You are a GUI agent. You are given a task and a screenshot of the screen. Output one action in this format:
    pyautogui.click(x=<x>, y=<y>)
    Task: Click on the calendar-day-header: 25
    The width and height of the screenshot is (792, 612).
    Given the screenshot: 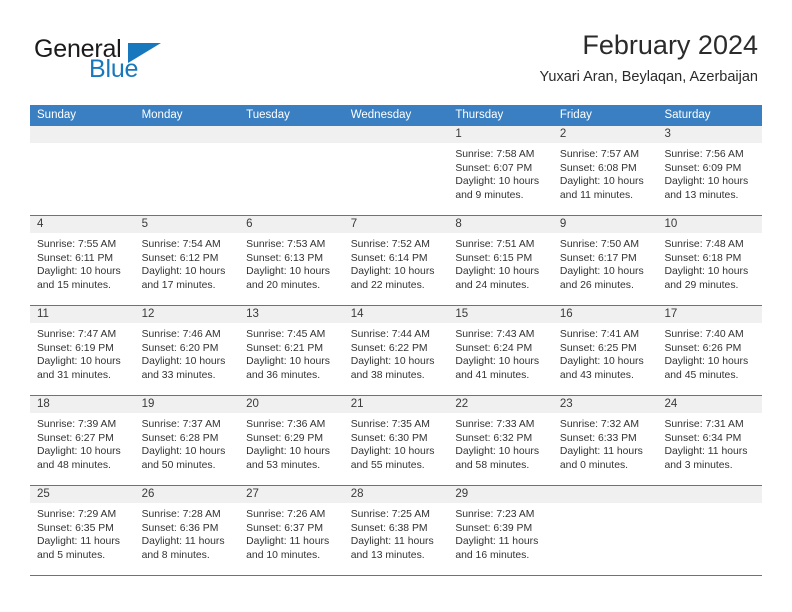 What is the action you would take?
    pyautogui.click(x=82, y=494)
    